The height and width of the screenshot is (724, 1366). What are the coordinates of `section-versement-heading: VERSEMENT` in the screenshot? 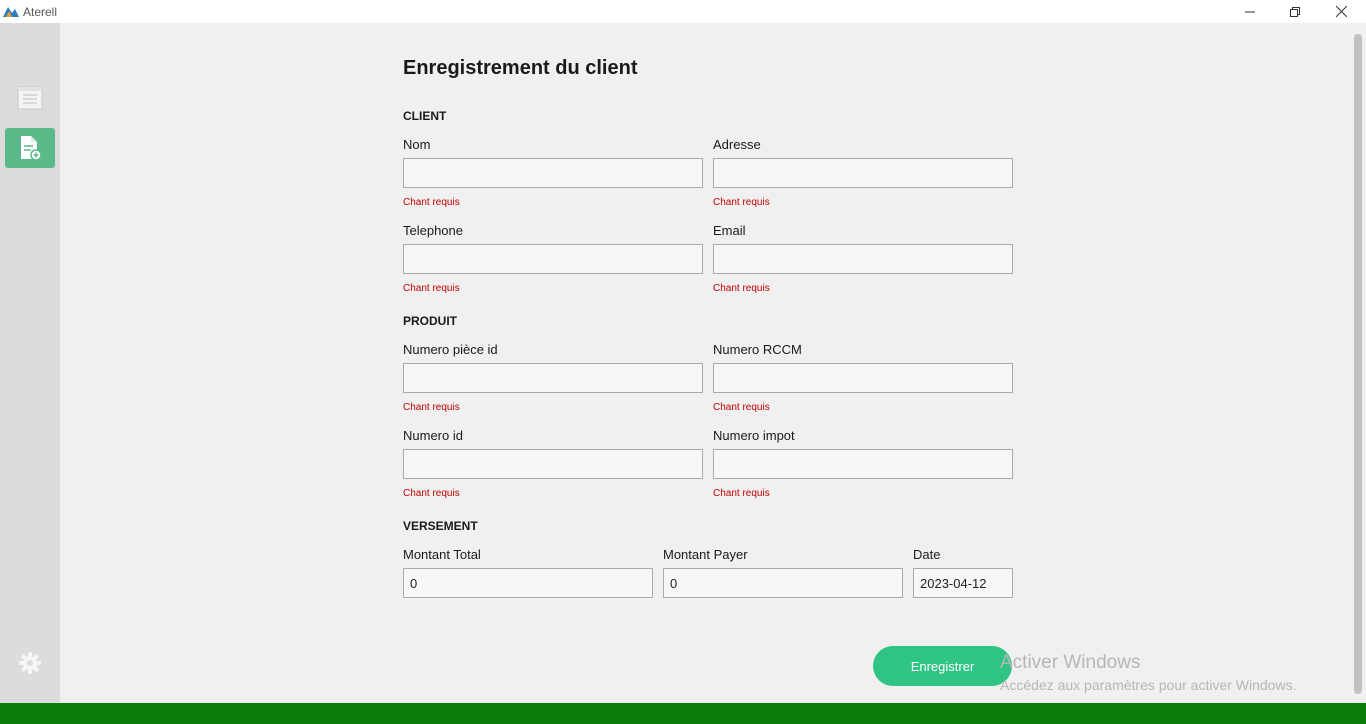 It's located at (440, 526).